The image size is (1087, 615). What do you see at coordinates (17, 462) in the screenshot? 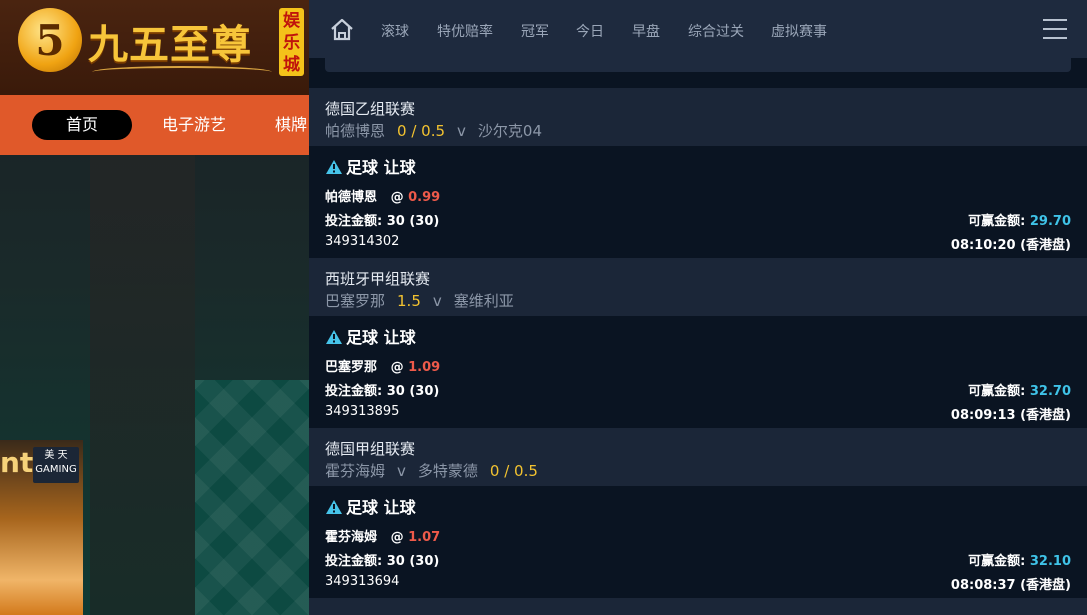
I see `promo-brand-text: nt` at bounding box center [17, 462].